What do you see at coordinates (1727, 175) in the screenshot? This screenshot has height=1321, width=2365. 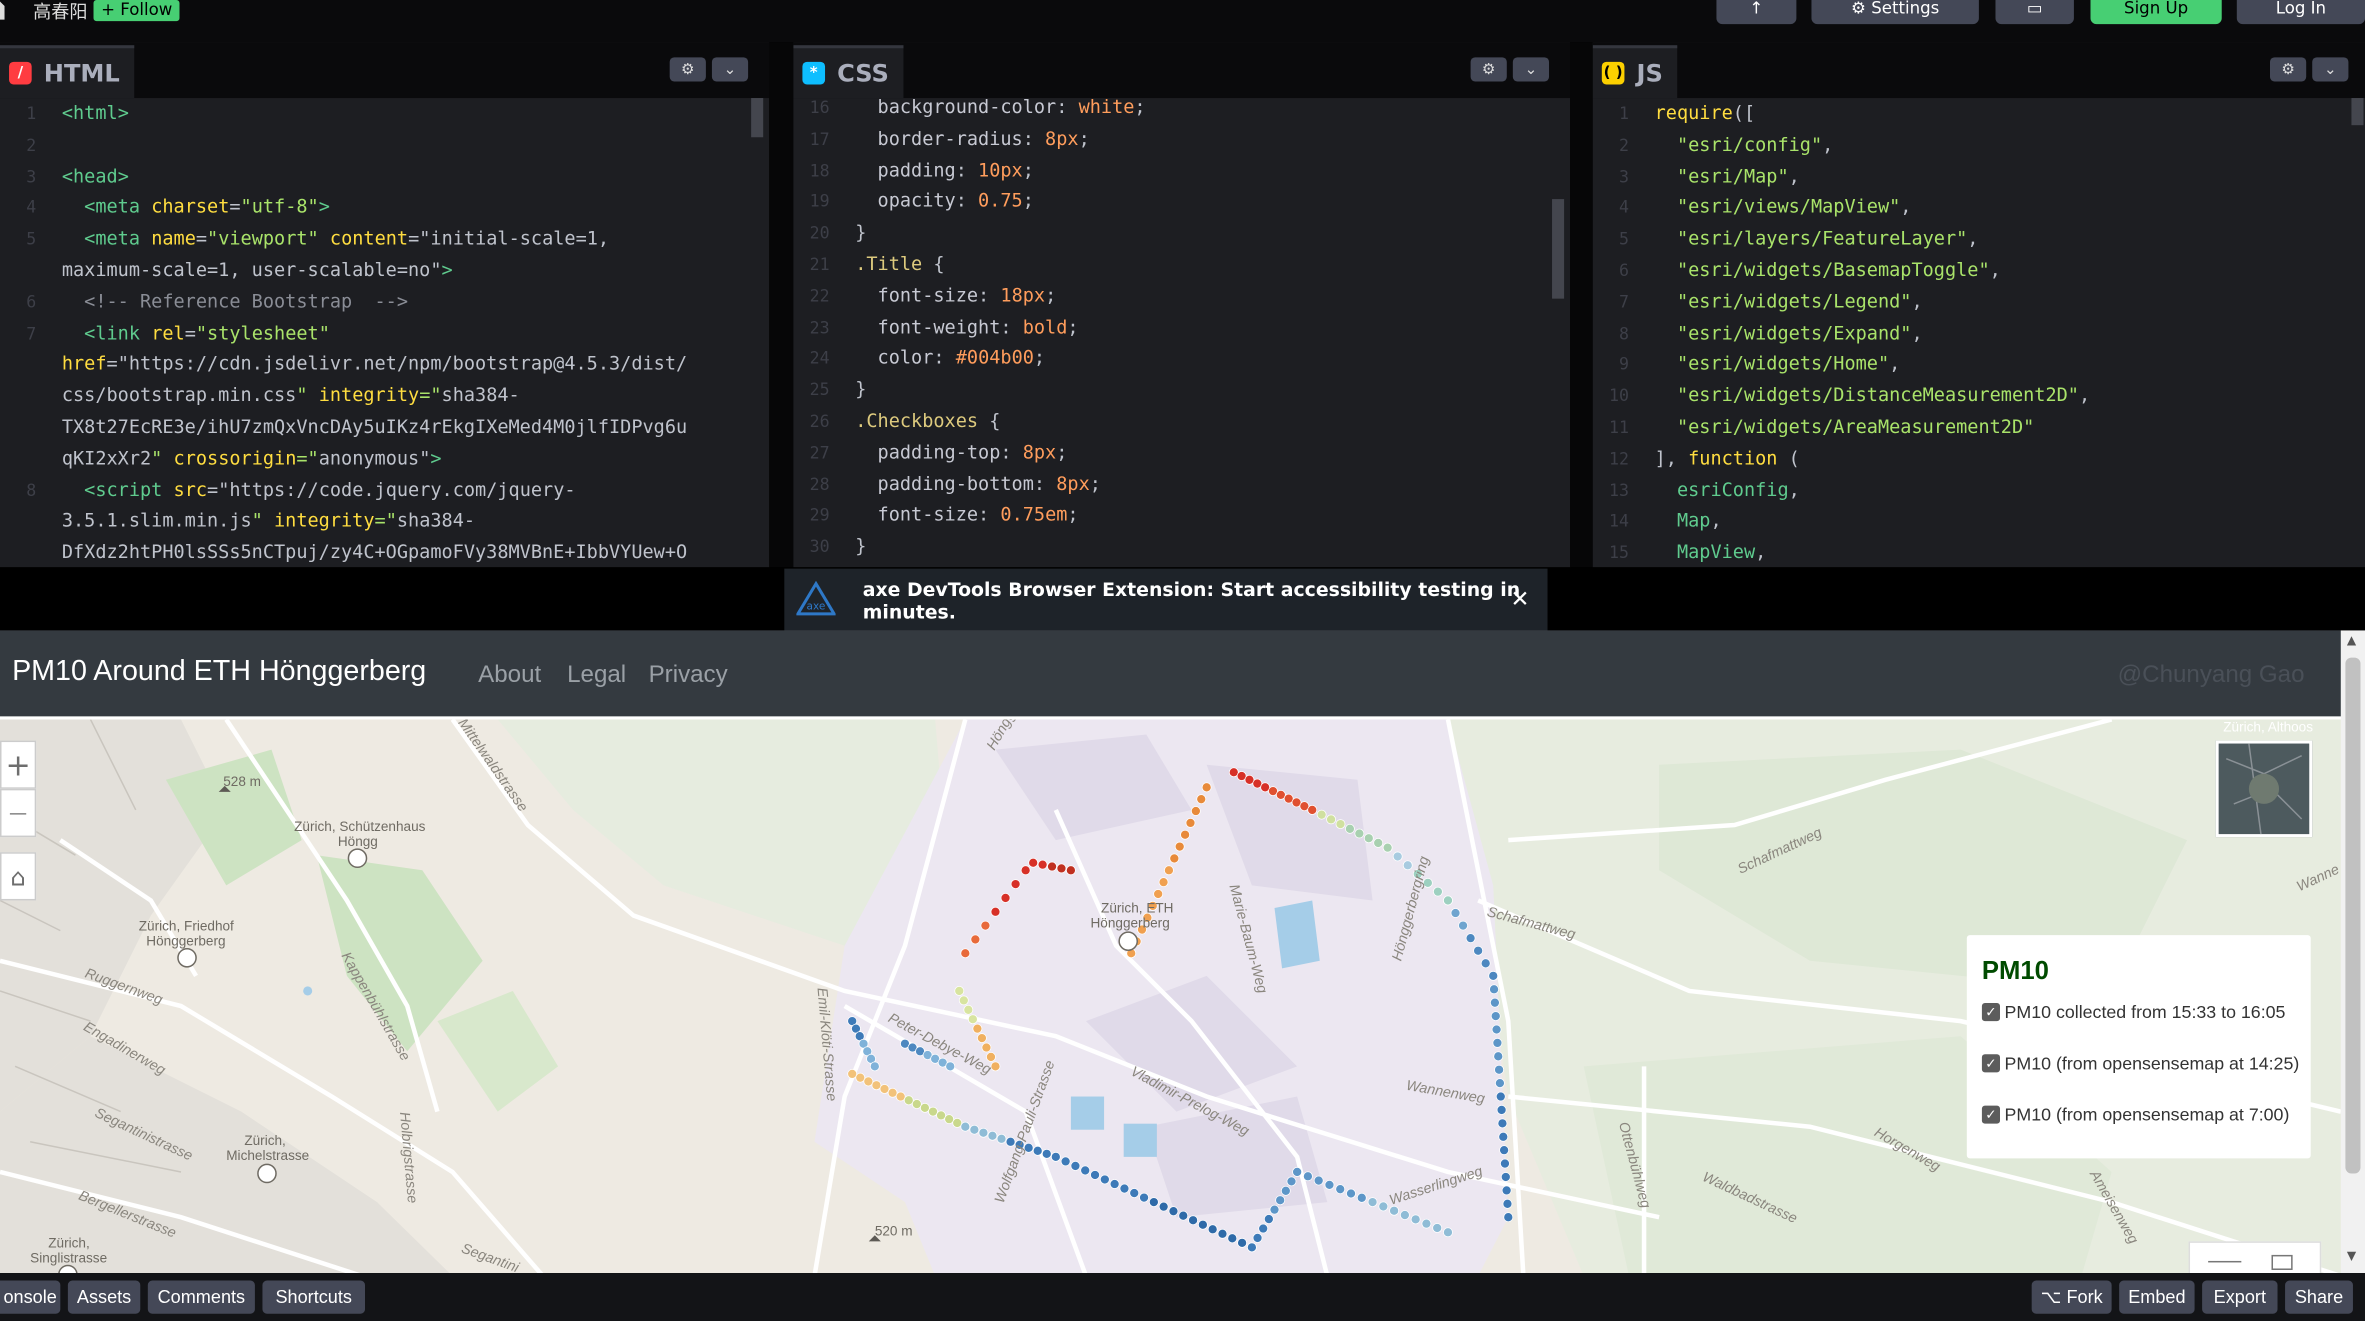 I see `code-text: "esri/Map",` at bounding box center [1727, 175].